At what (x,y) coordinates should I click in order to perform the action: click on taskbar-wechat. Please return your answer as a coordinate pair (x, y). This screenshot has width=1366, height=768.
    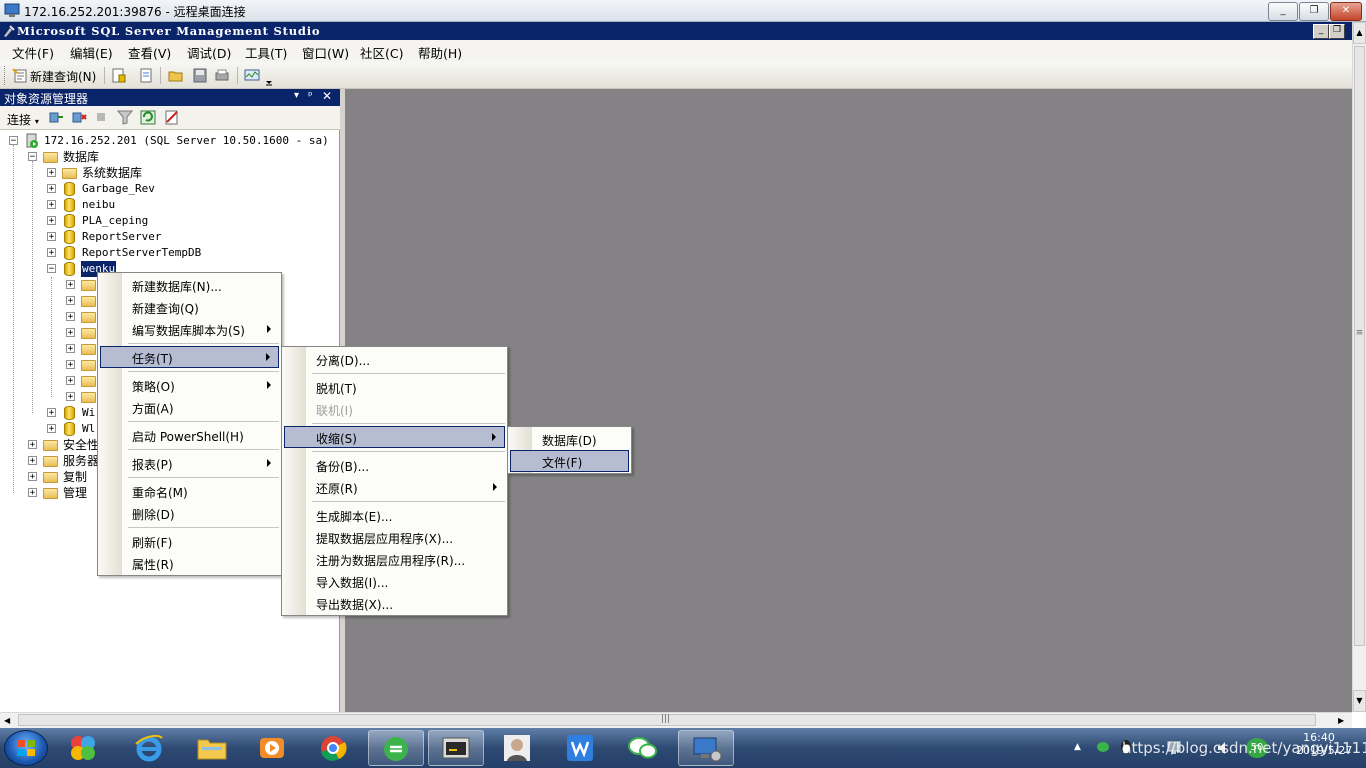
    Looking at the image, I should click on (644, 748).